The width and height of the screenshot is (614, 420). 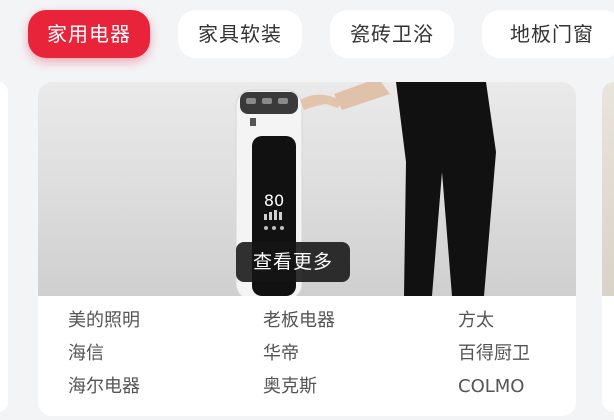 I want to click on appliance-display-value: 80, so click(x=274, y=200).